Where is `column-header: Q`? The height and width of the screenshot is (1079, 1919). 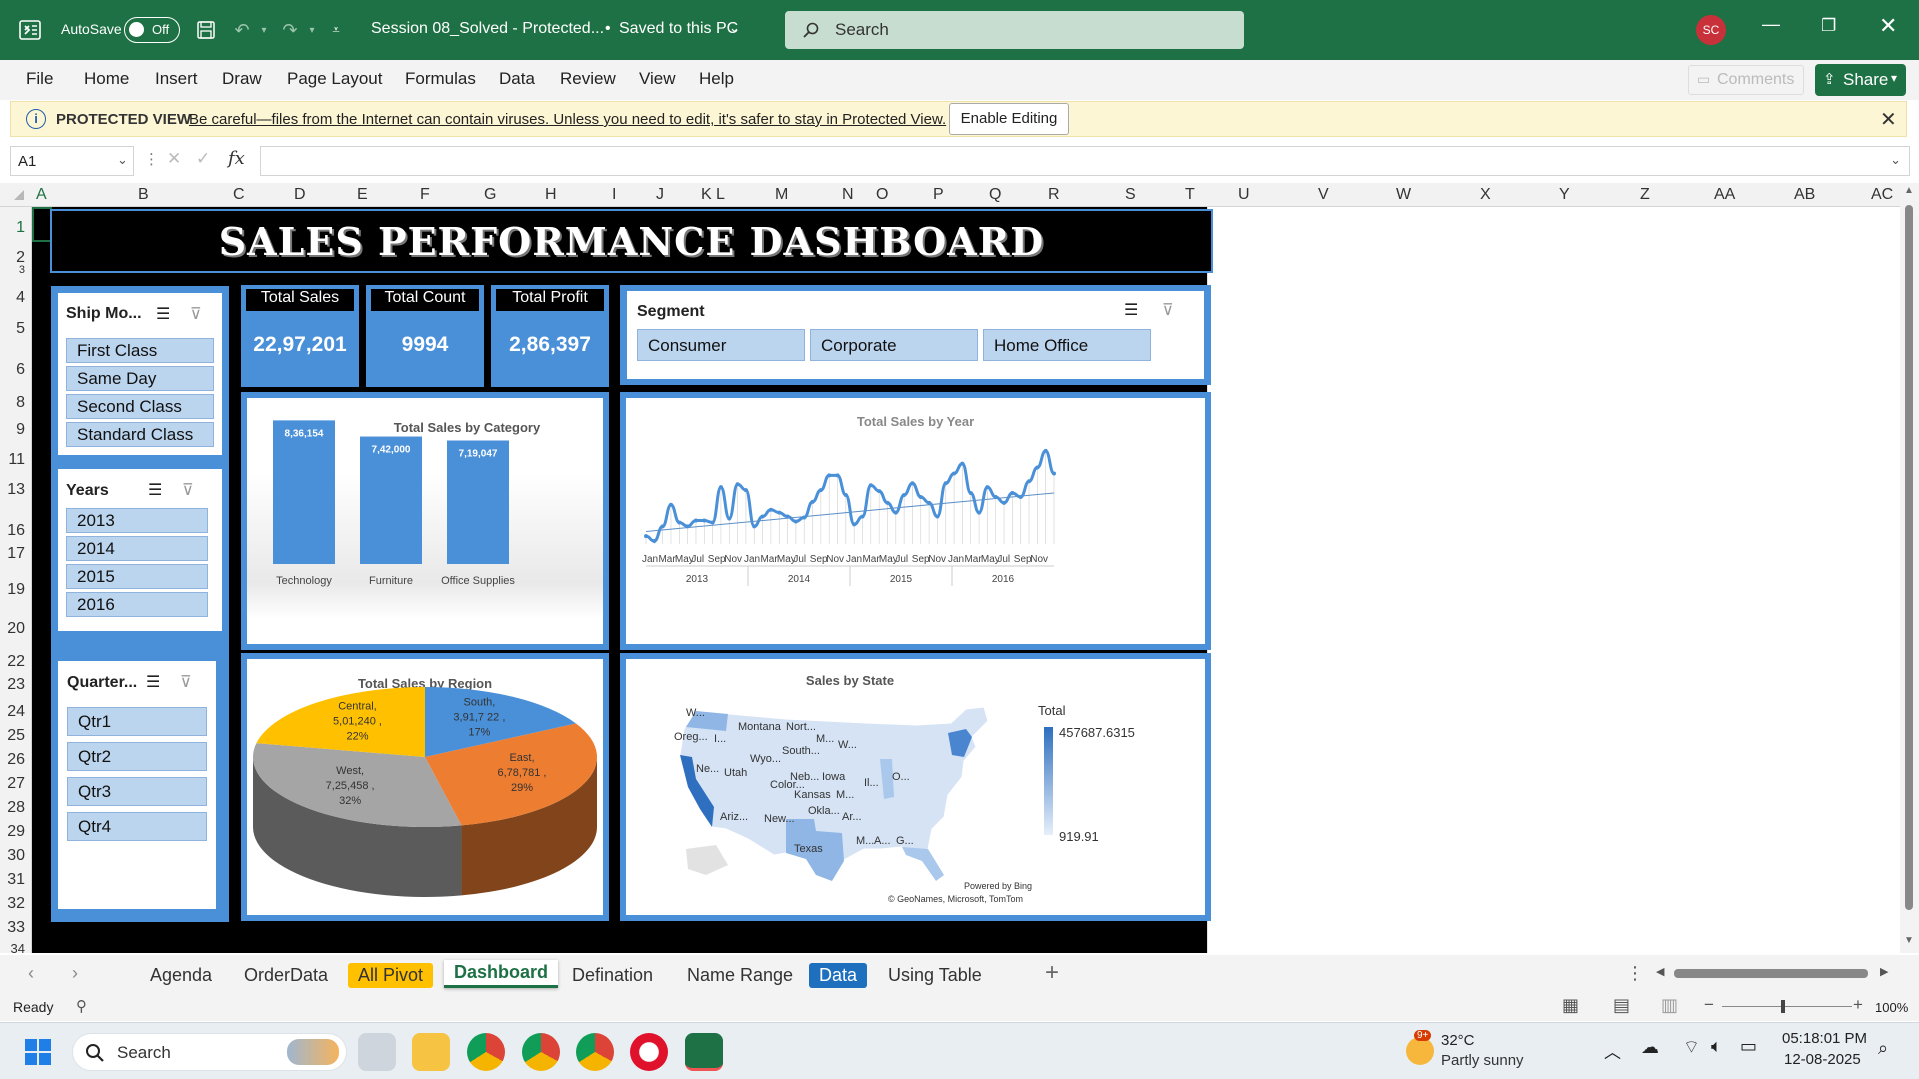 column-header: Q is located at coordinates (995, 195).